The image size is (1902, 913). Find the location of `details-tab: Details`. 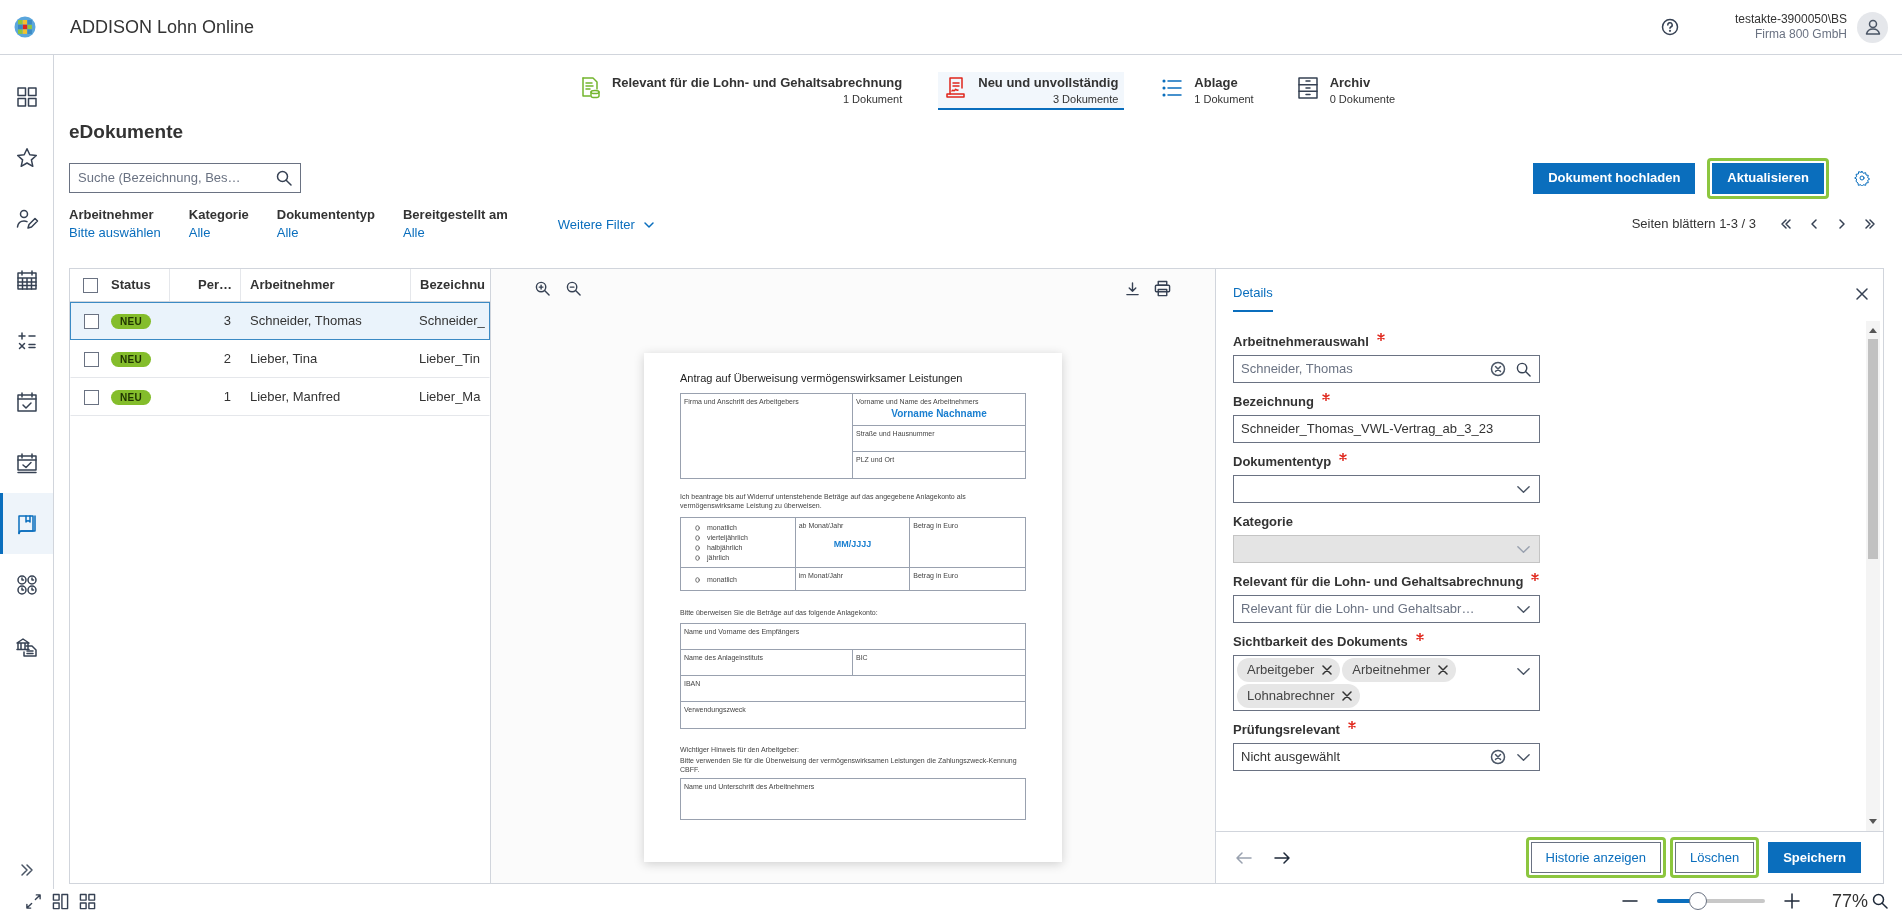

details-tab: Details is located at coordinates (1253, 296).